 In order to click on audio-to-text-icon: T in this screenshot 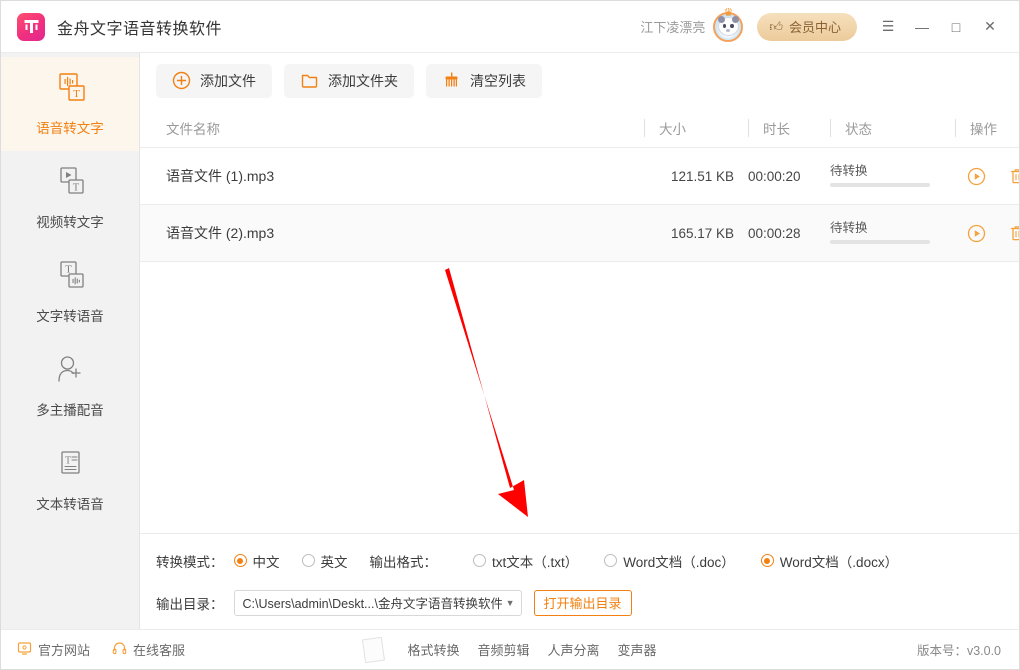, I will do `click(70, 89)`.